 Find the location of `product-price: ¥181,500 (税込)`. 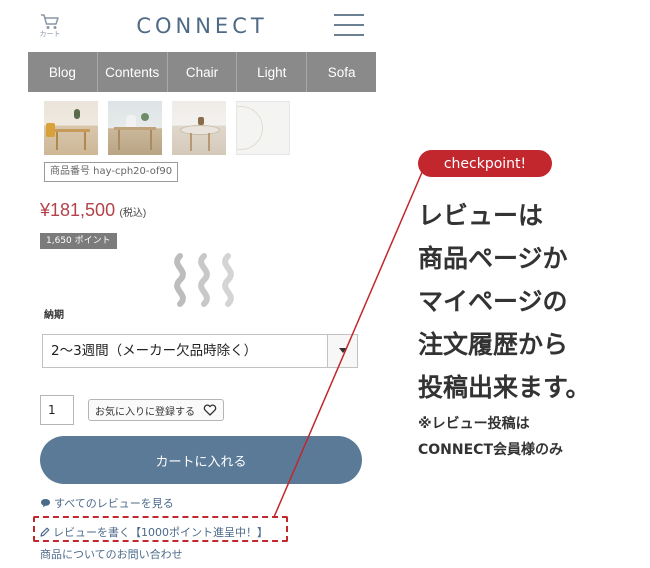

product-price: ¥181,500 (税込) is located at coordinates (93, 210).